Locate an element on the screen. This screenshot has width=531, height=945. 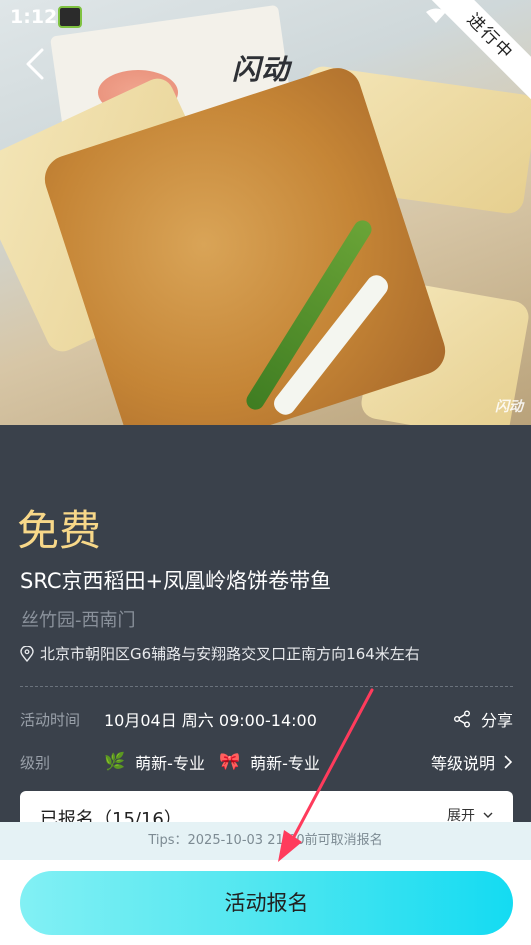
signup-button: 活动报名 is located at coordinates (266, 903).